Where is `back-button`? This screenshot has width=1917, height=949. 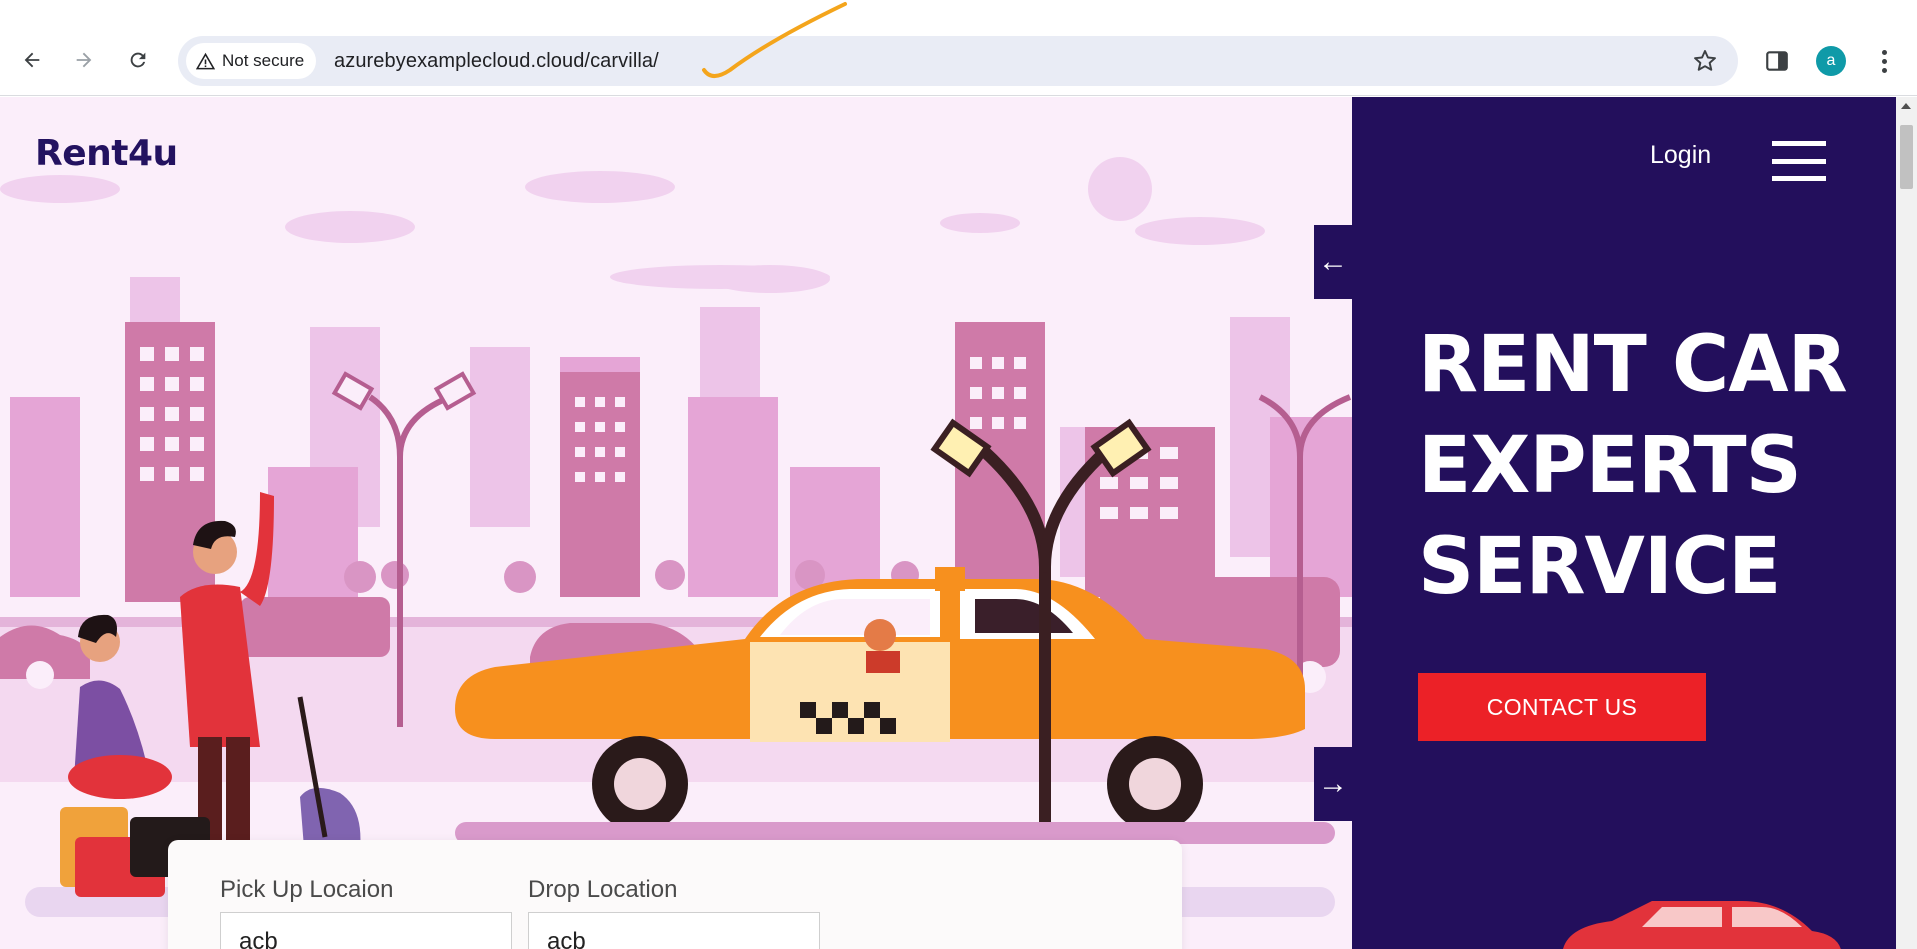
back-button is located at coordinates (32, 60).